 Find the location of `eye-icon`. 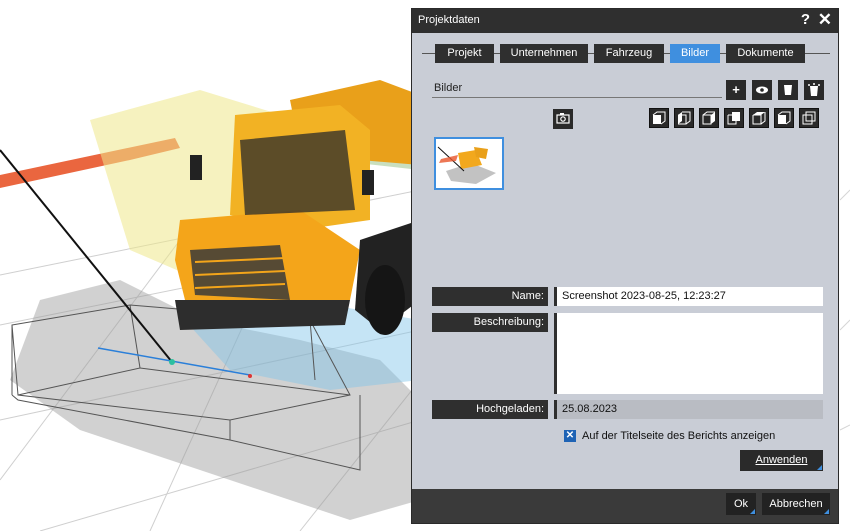

eye-icon is located at coordinates (762, 90).